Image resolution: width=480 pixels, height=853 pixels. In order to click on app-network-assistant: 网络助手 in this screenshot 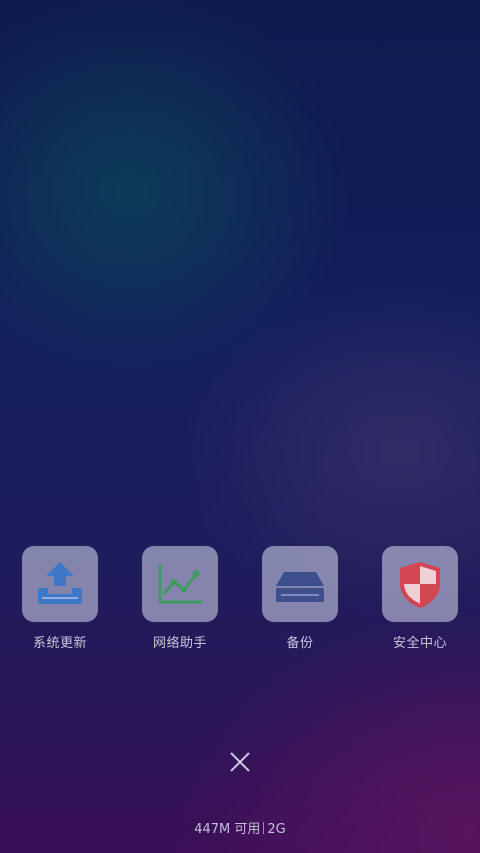, I will do `click(180, 601)`.